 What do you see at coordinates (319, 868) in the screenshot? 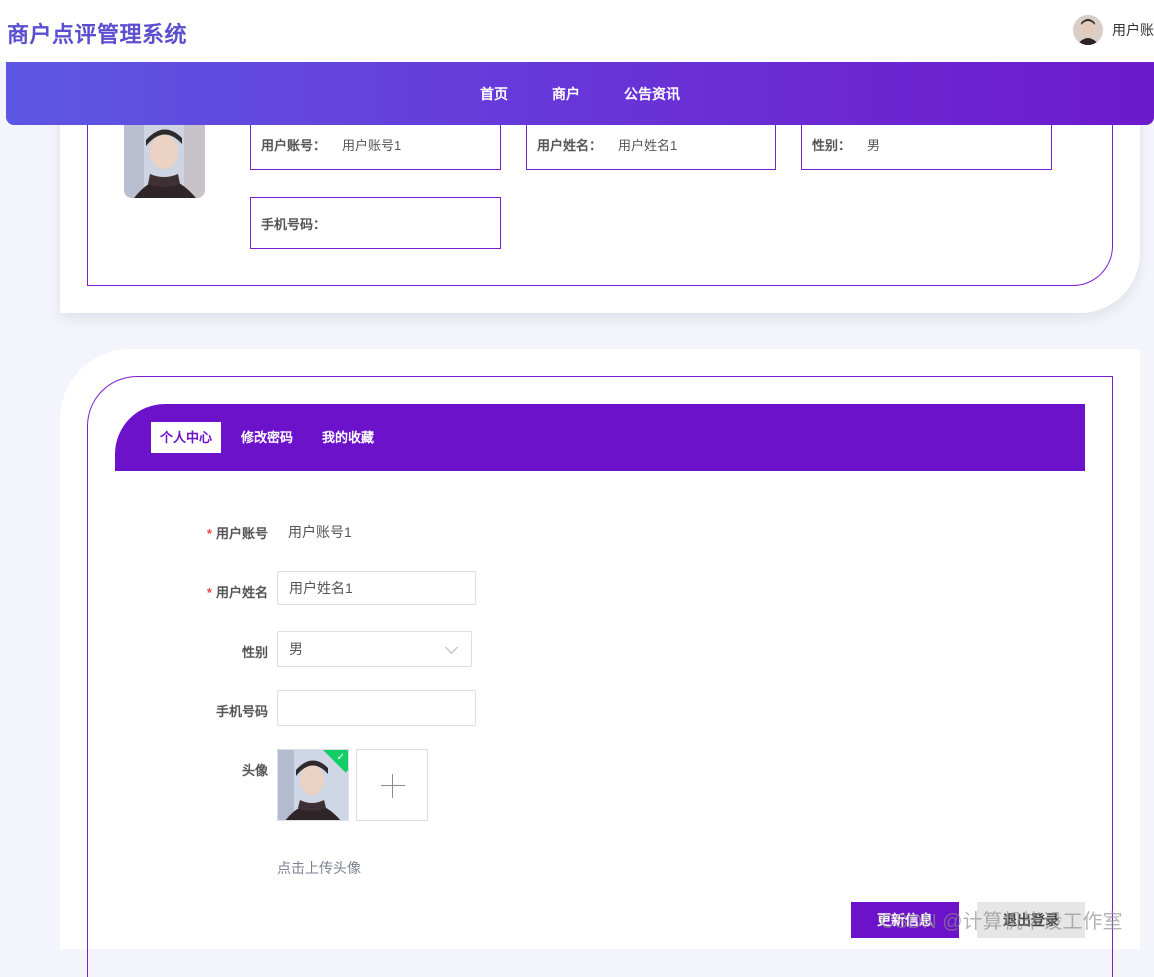
I see `upload-hint: 点击上传头像` at bounding box center [319, 868].